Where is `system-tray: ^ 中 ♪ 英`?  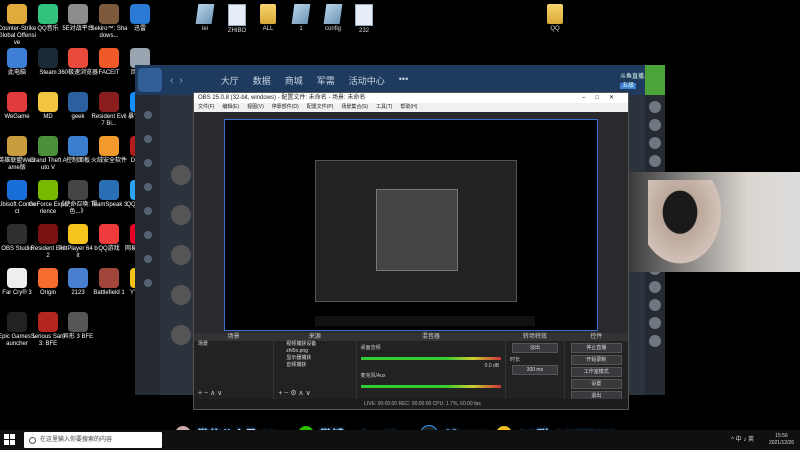
system-tray: ^ 中 ♪ 英 is located at coordinates (742, 438).